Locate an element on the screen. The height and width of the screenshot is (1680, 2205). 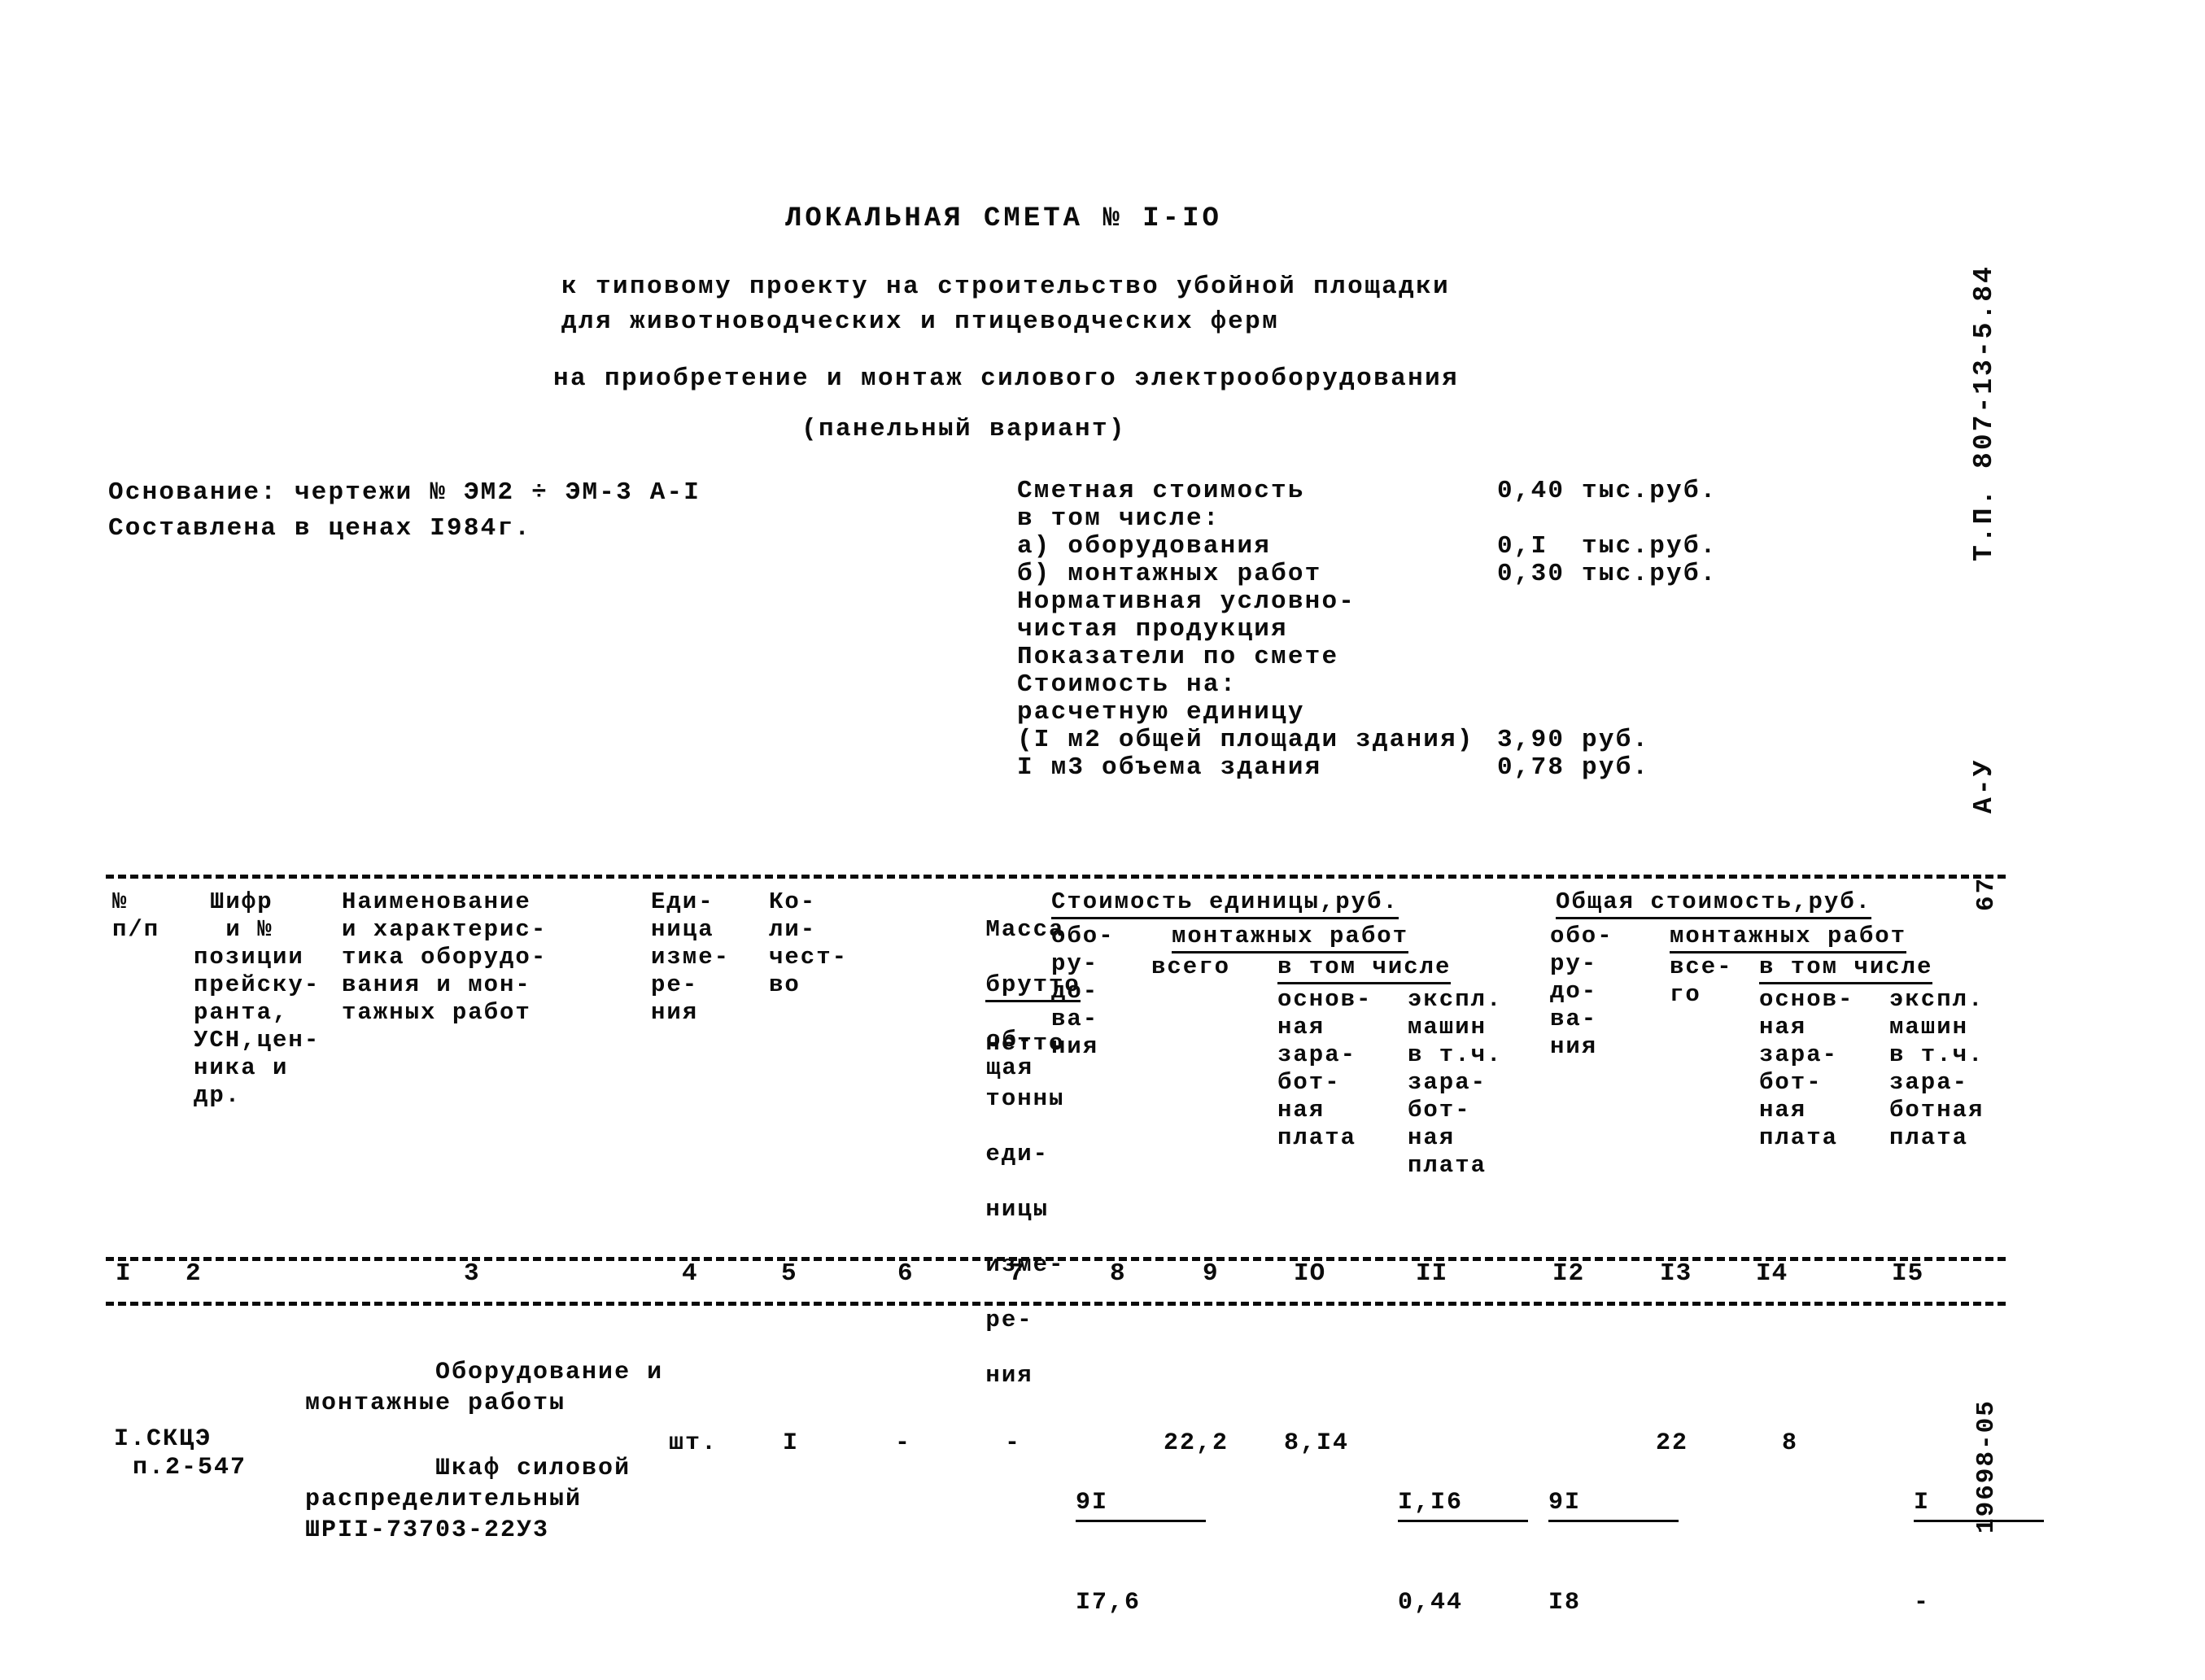
column-number: 3 is located at coordinates (472, 1273).